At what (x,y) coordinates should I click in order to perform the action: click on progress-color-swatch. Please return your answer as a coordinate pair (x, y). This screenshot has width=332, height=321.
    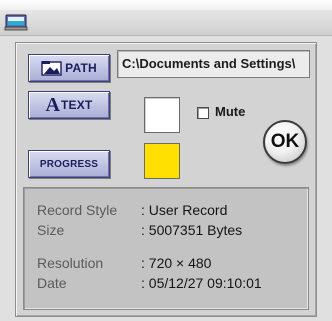
    Looking at the image, I should click on (162, 161).